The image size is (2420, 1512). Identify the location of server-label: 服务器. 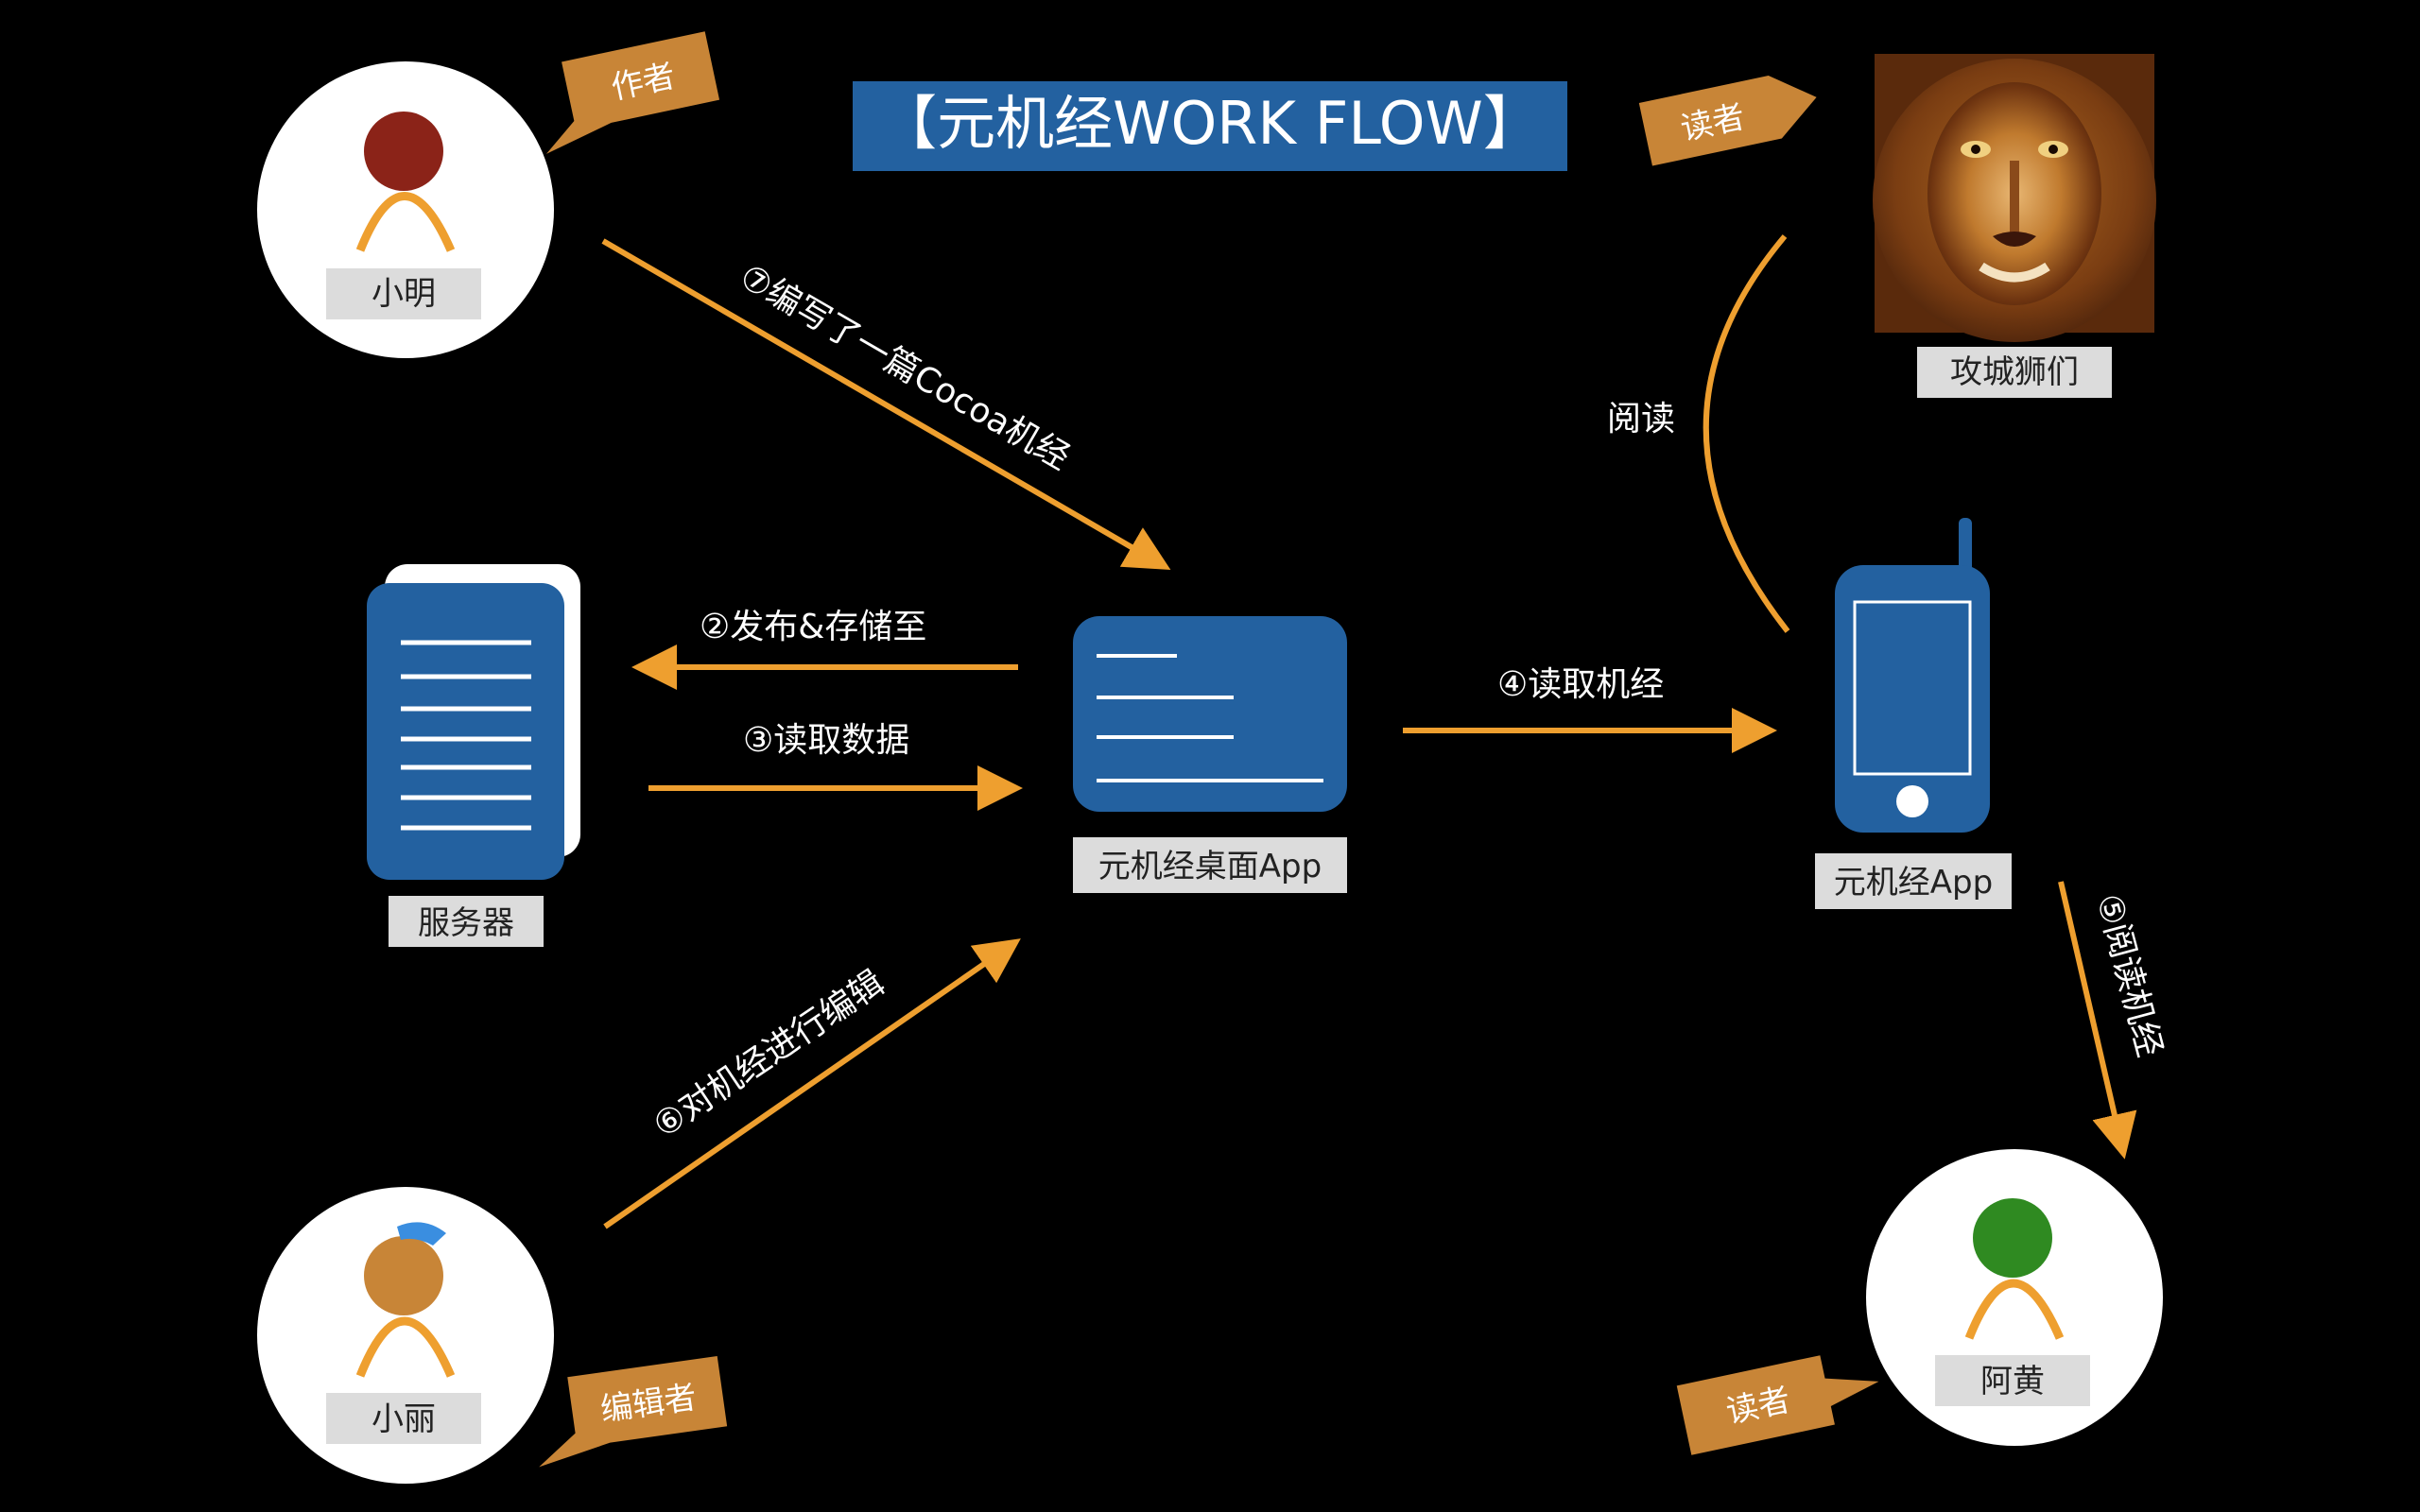
(466, 923).